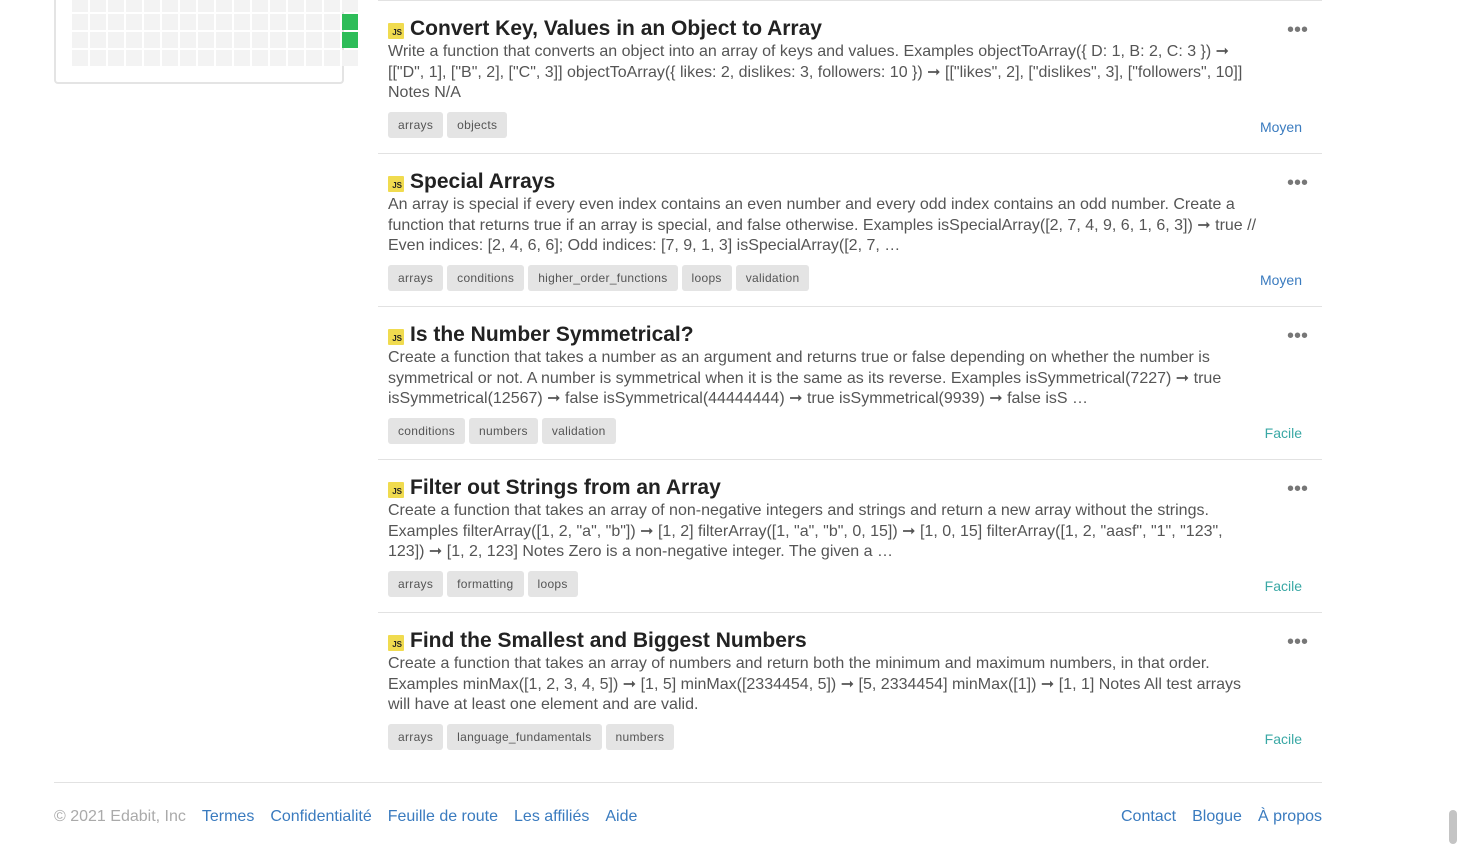 The width and height of the screenshot is (1457, 847). Describe the element at coordinates (565, 488) in the screenshot. I see `challenge-title: Filter out Strings from an Array` at that location.